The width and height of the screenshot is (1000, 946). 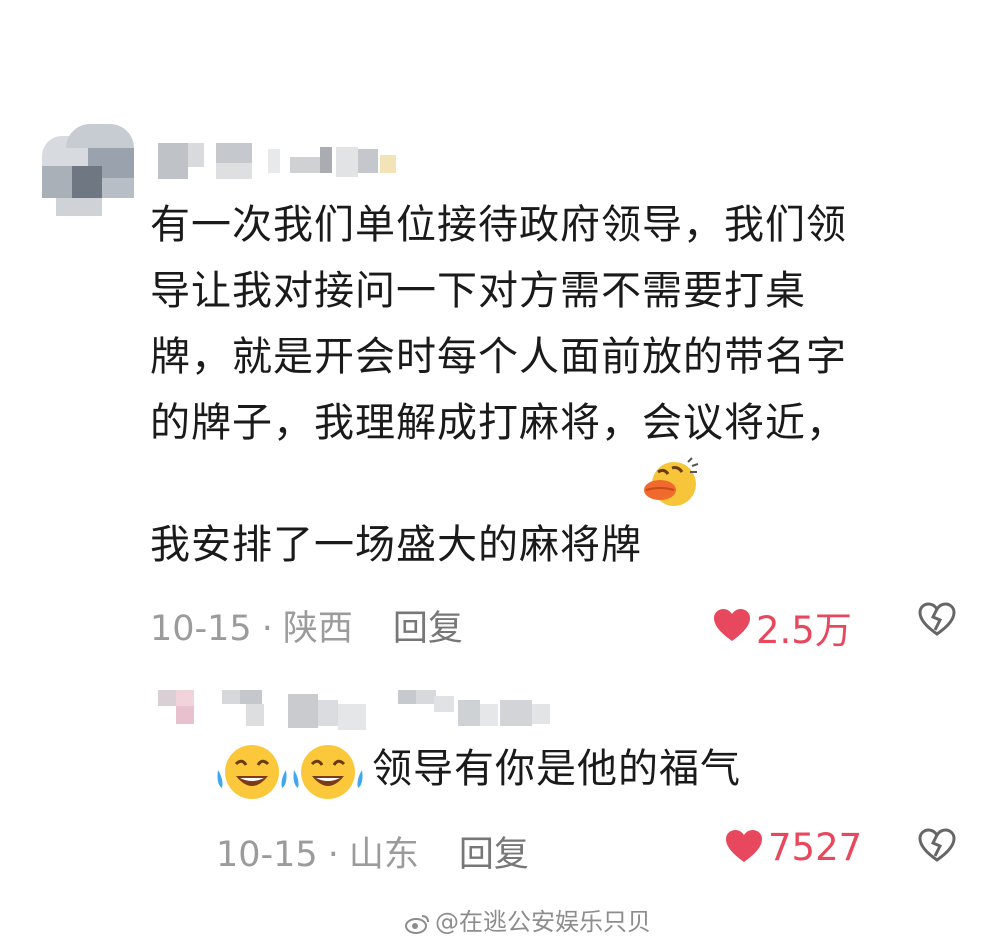 I want to click on weibo-logo-icon, so click(x=418, y=926).